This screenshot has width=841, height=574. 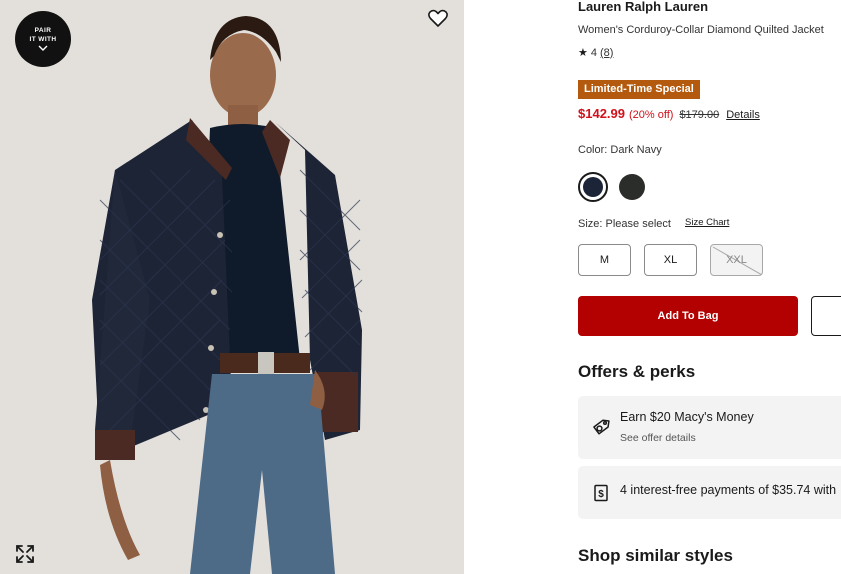 I want to click on size-chart-link: Size Chart, so click(x=707, y=222).